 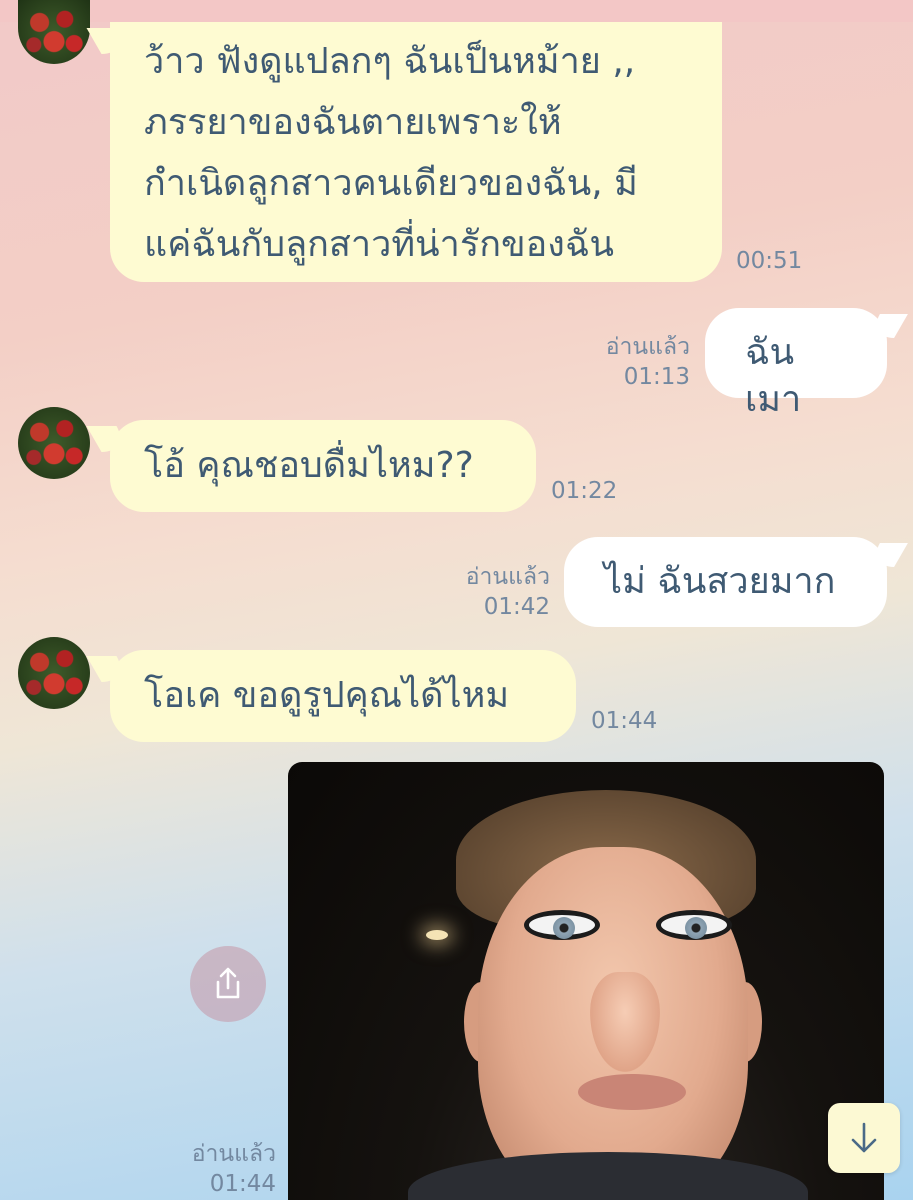 What do you see at coordinates (632, 1092) in the screenshot?
I see `photo-mouth` at bounding box center [632, 1092].